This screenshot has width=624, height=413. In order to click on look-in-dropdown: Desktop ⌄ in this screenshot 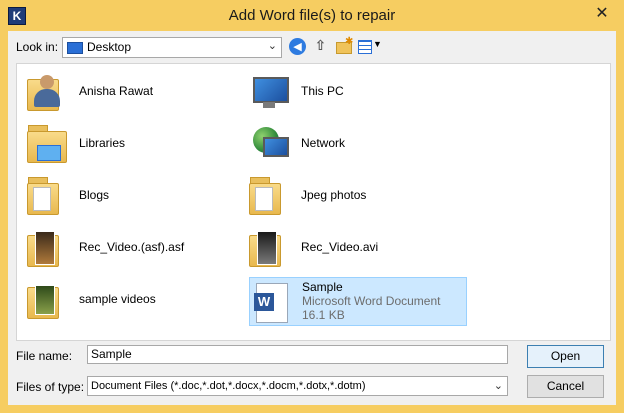, I will do `click(172, 47)`.